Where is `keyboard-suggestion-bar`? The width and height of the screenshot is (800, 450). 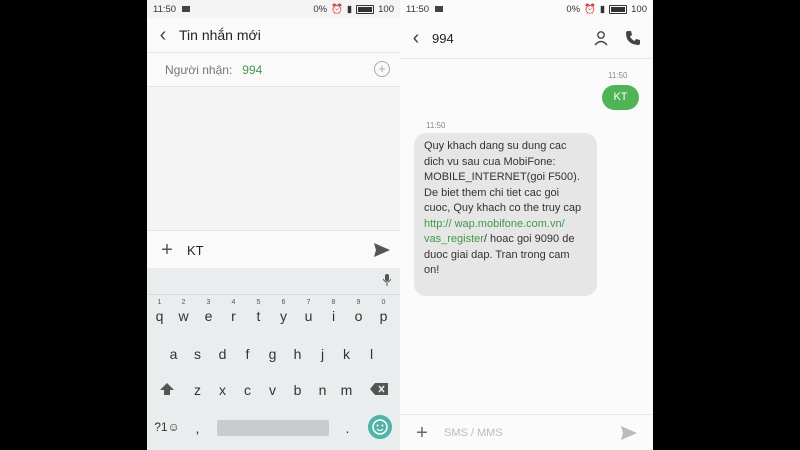 keyboard-suggestion-bar is located at coordinates (273, 281).